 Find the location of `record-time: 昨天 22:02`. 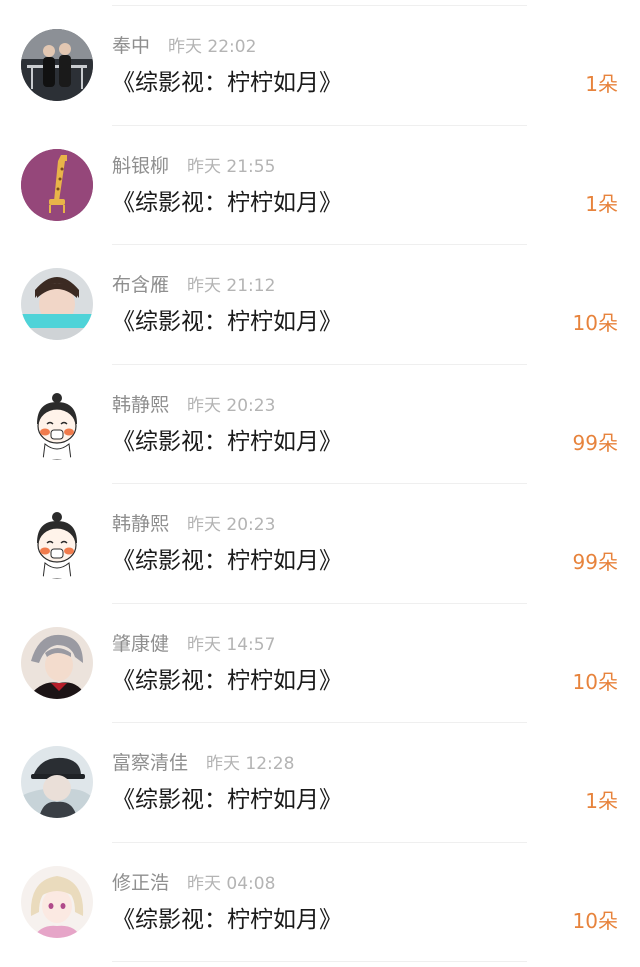

record-time: 昨天 22:02 is located at coordinates (212, 47).